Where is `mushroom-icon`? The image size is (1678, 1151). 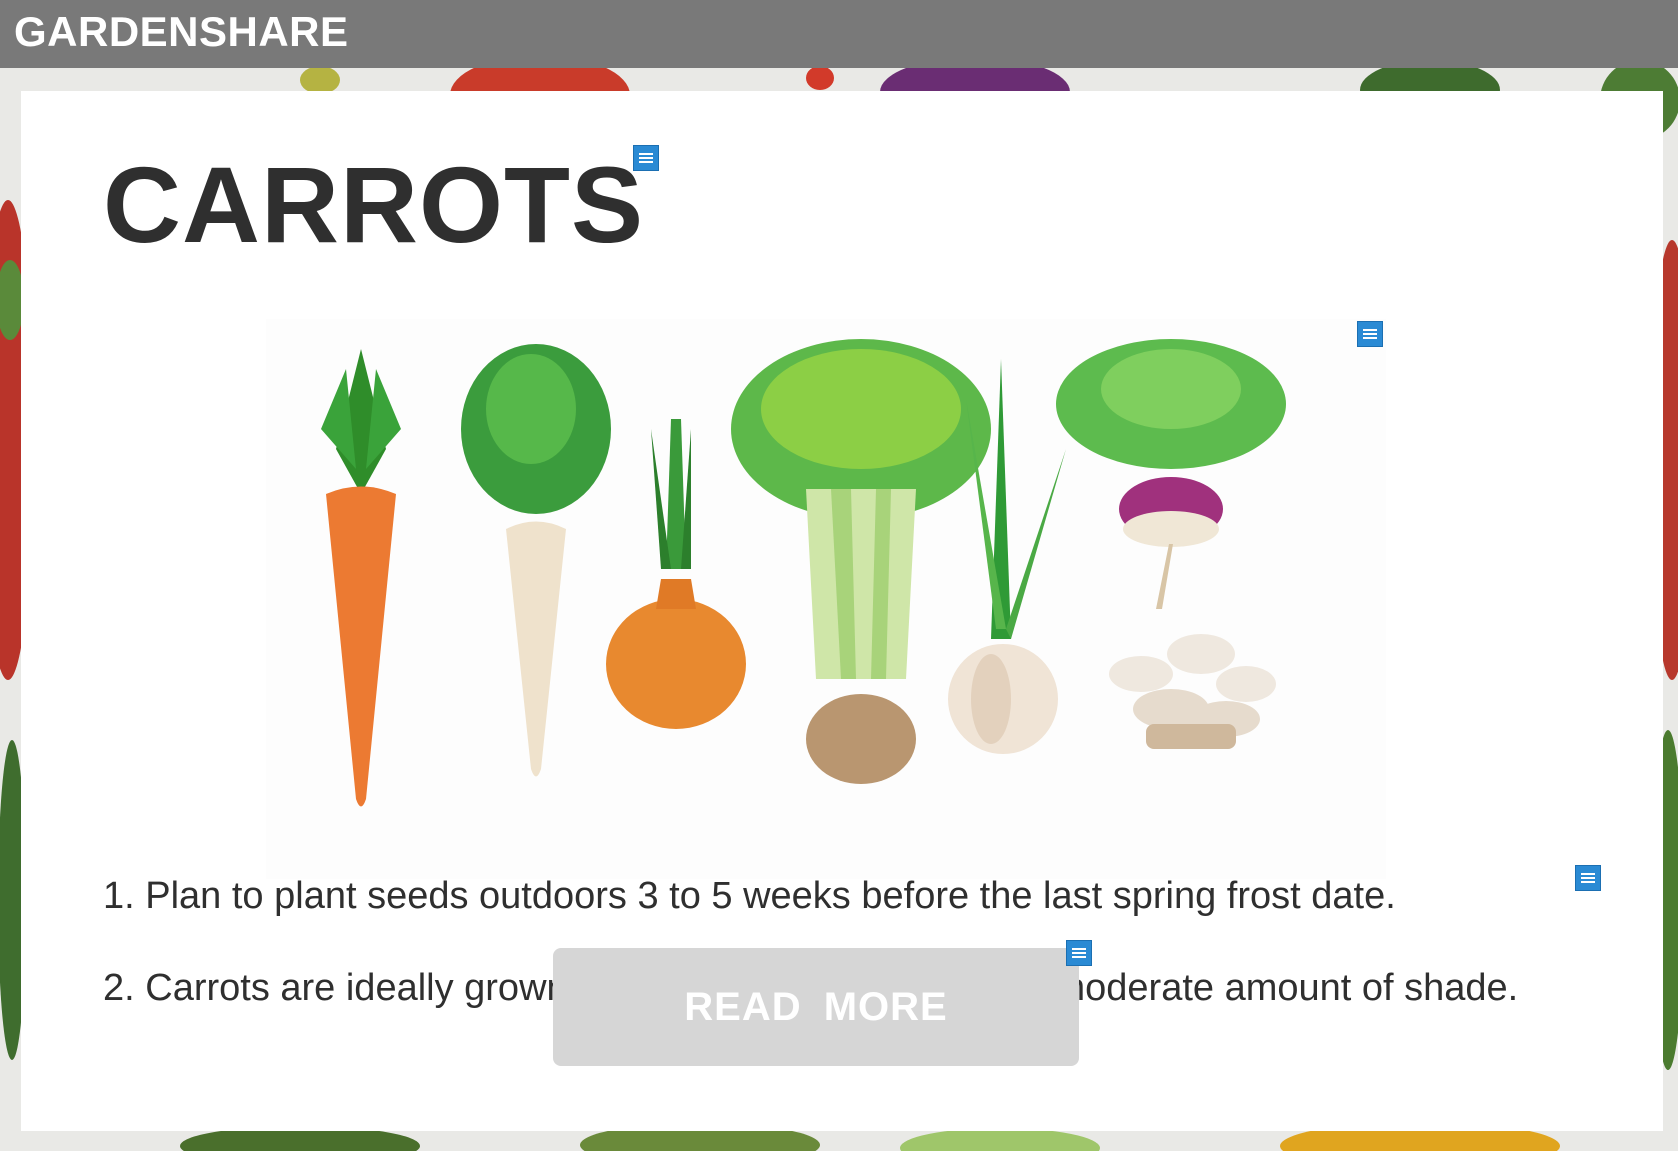
mushroom-icon is located at coordinates (1192, 691).